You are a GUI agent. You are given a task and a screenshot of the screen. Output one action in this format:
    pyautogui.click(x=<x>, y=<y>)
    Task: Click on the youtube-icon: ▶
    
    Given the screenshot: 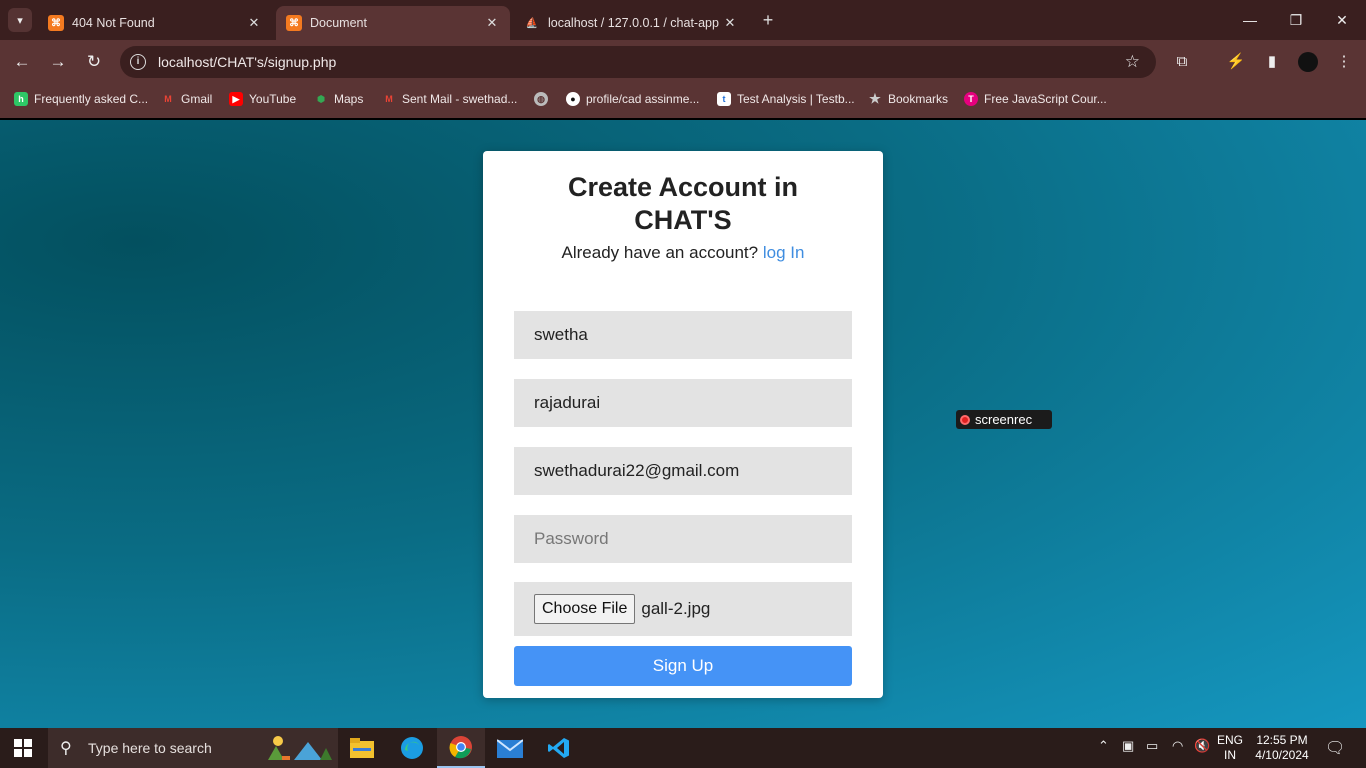 What is the action you would take?
    pyautogui.click(x=236, y=99)
    